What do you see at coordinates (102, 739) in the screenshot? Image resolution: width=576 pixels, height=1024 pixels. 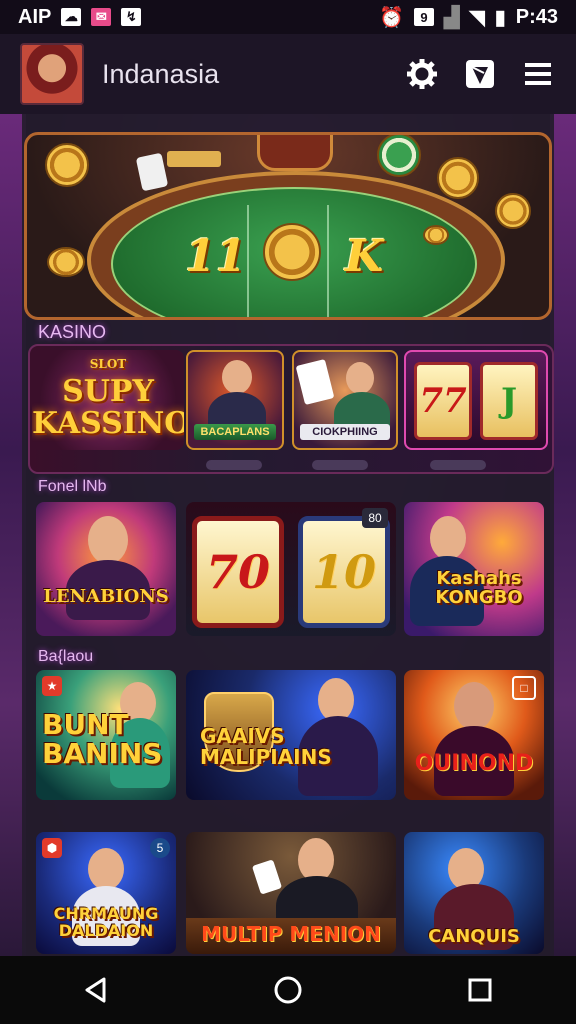 I see `game-tile-title: BUNT BANINS` at bounding box center [102, 739].